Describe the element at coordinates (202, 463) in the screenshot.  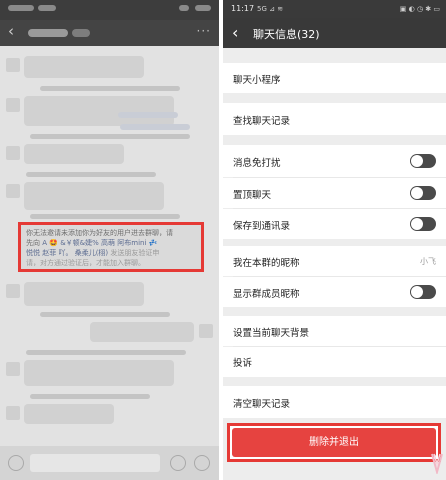
I see `plus-icon` at that location.